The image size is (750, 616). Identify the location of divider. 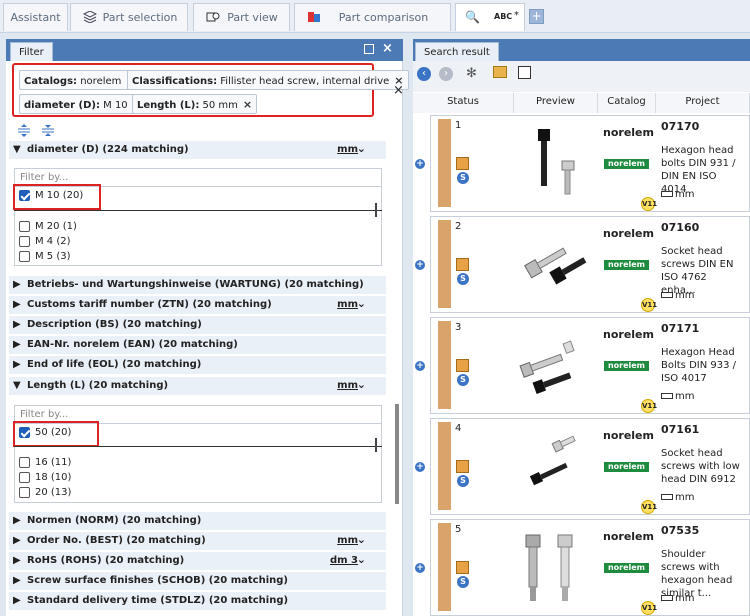
(198, 210).